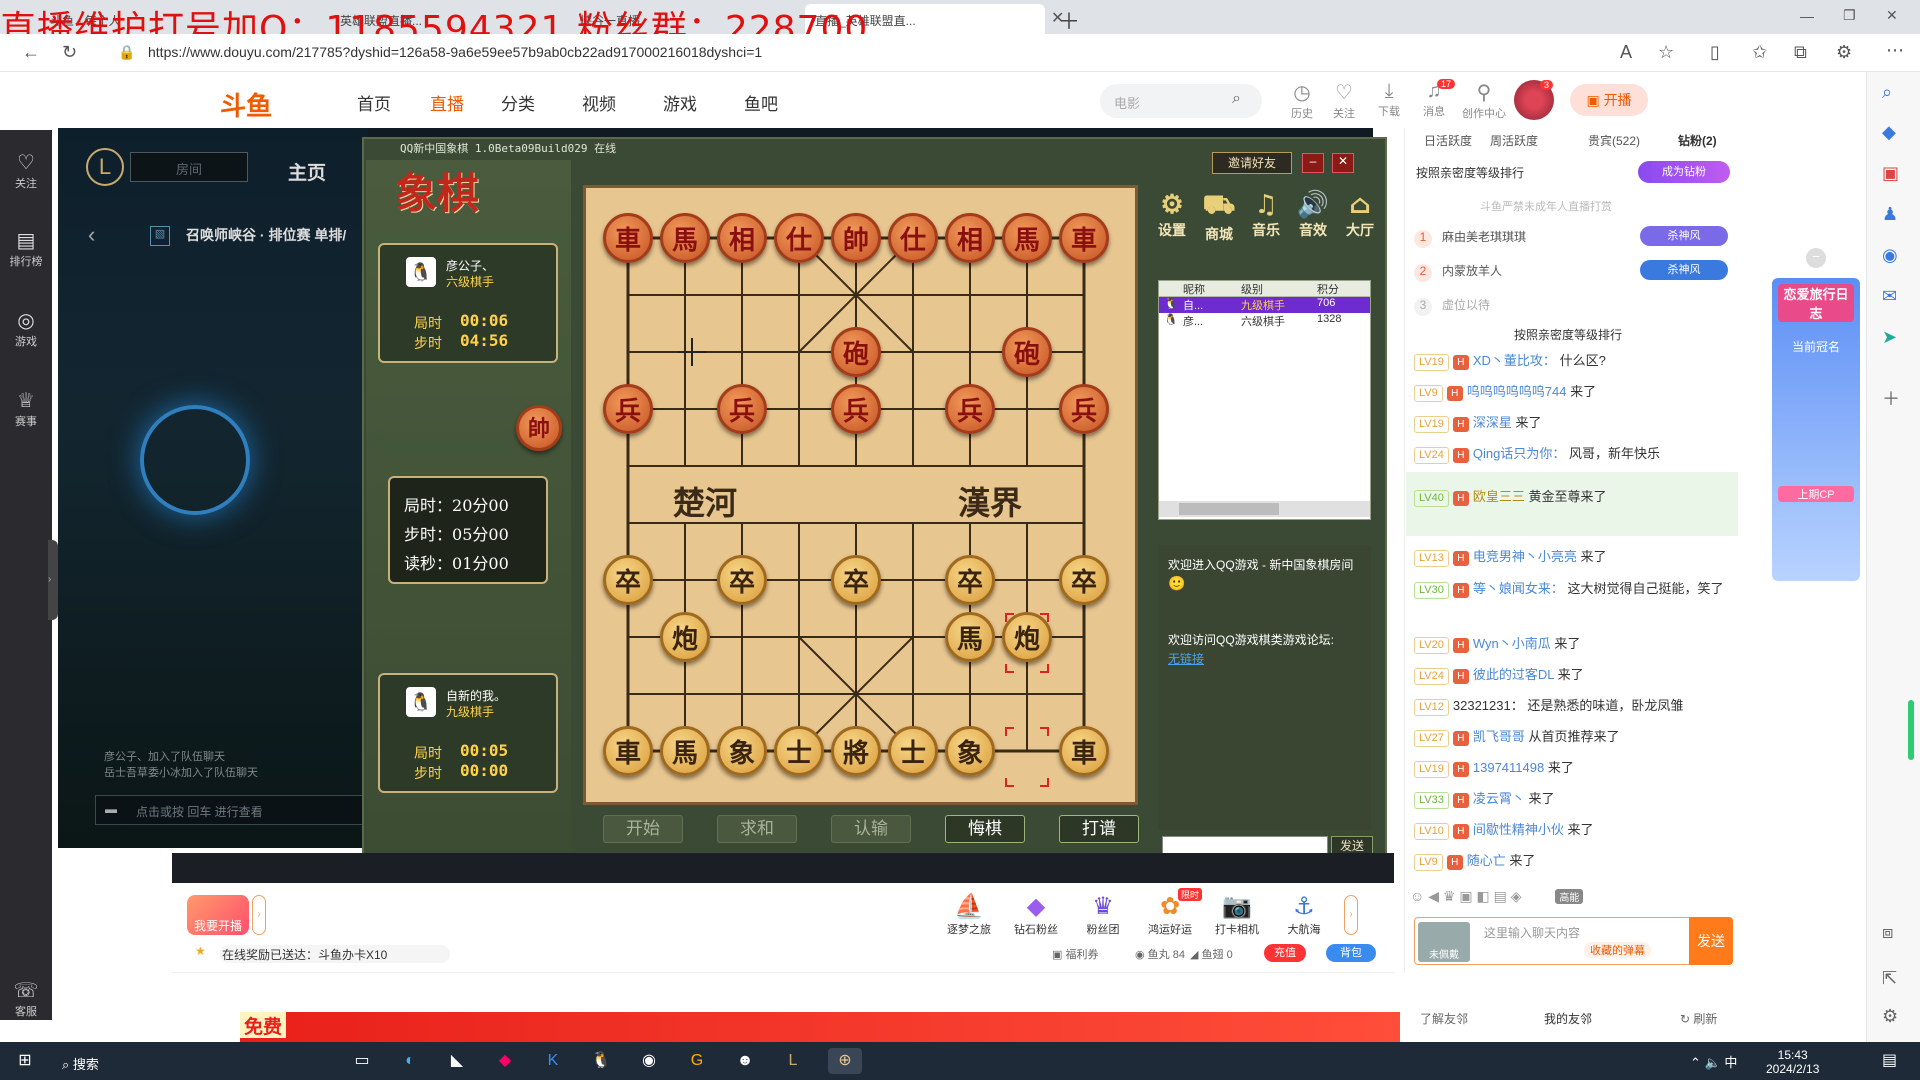 Image resolution: width=1920 pixels, height=1080 pixels. Describe the element at coordinates (553, 1061) in the screenshot. I see `kugou-icon: K` at that location.